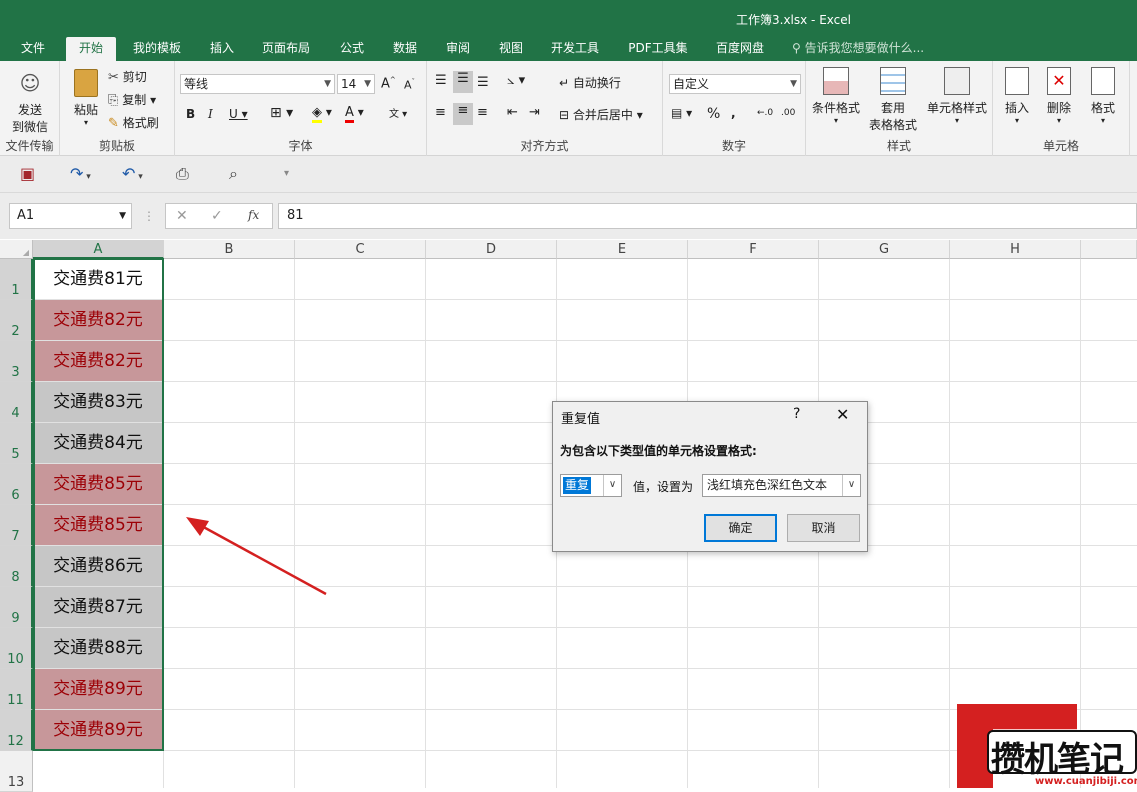 The width and height of the screenshot is (1137, 792). I want to click on format-style-select: 浅红填充色深红色文本 ∨, so click(781, 485).